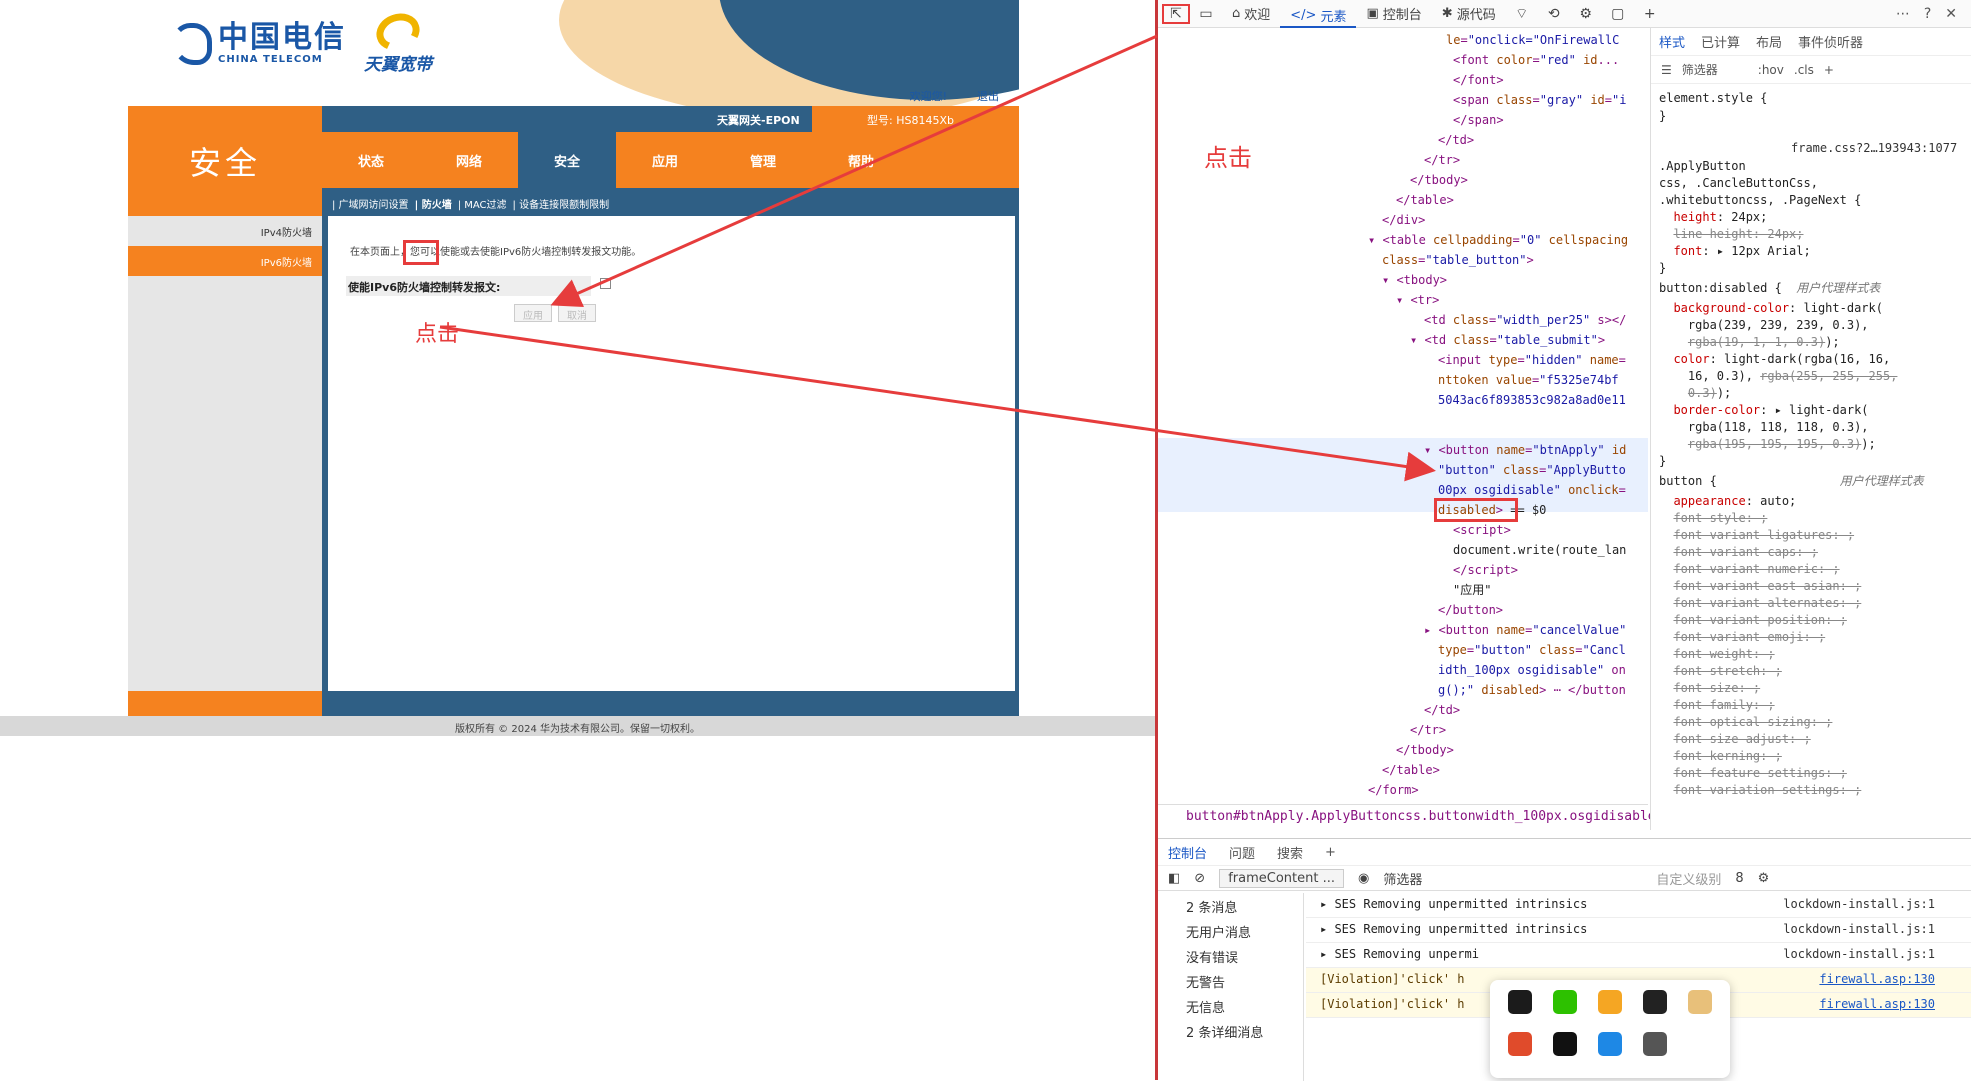  I want to click on tab-elements: </> 元素, so click(1318, 14).